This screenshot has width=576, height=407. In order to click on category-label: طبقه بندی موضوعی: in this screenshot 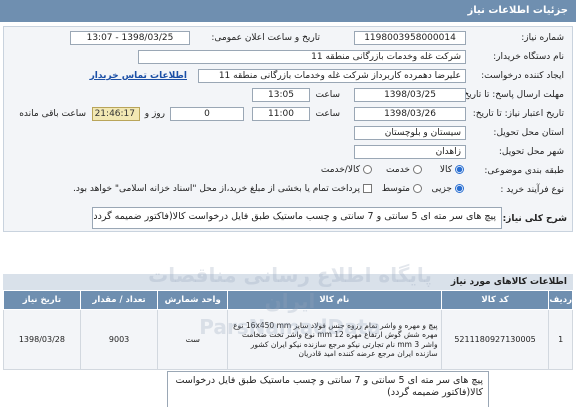, I will do `click(524, 171)`.